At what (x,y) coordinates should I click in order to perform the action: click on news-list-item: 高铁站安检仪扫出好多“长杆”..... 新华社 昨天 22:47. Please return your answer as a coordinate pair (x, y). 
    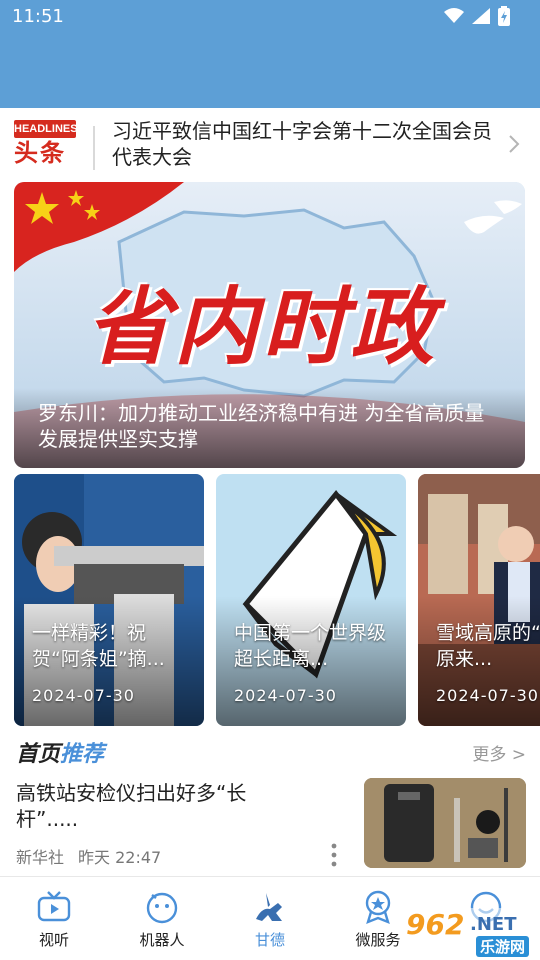
    Looking at the image, I should click on (271, 825).